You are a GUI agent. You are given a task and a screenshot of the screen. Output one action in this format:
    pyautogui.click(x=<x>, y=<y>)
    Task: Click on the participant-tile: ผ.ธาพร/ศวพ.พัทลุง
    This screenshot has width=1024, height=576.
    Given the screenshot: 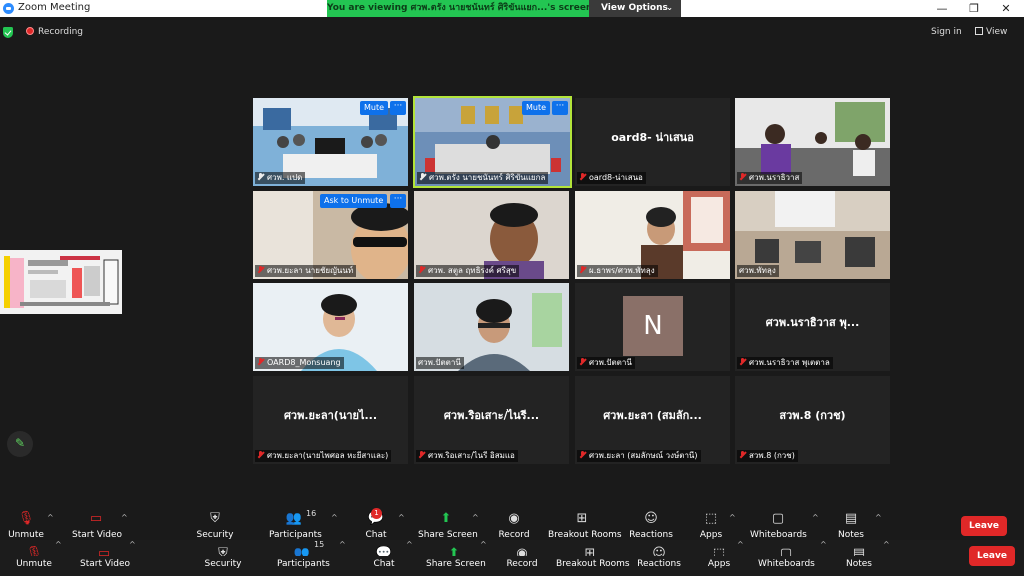 What is the action you would take?
    pyautogui.click(x=652, y=235)
    